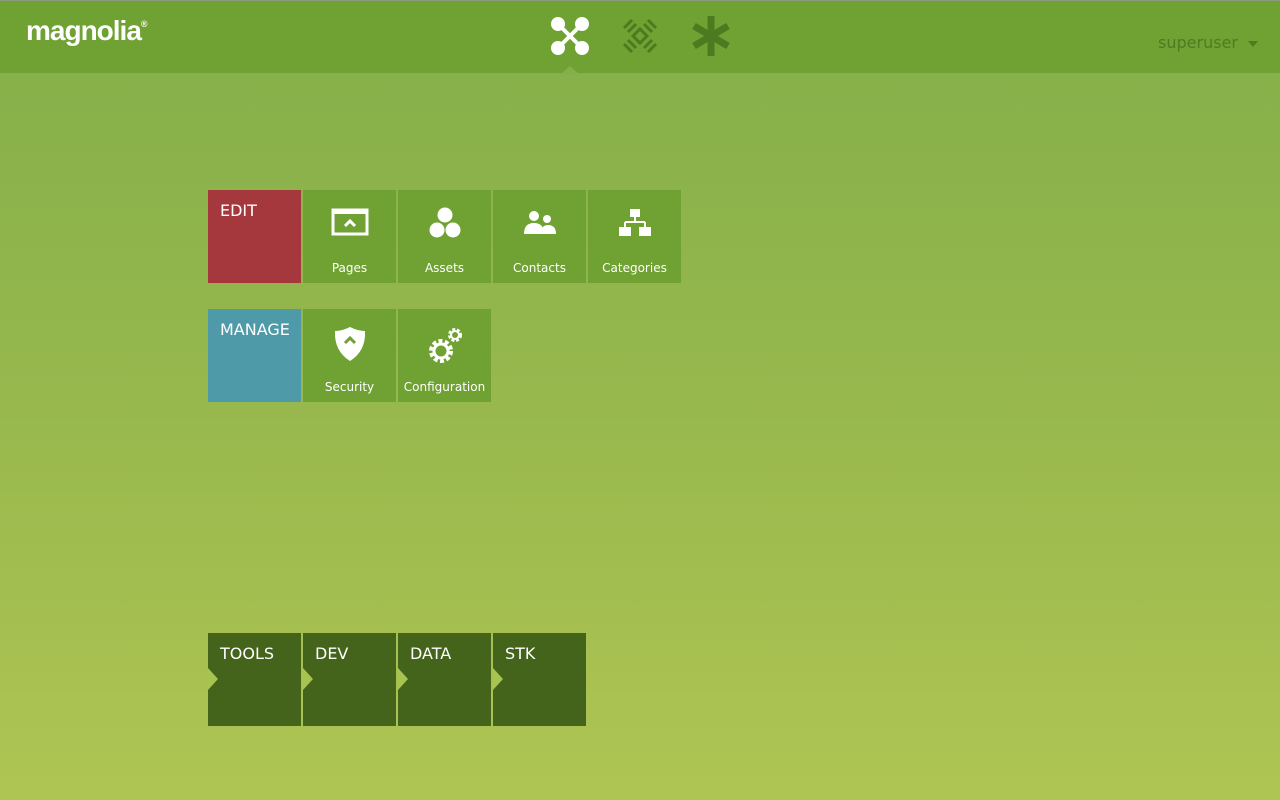  What do you see at coordinates (539, 236) in the screenshot?
I see `app-contacts: Contacts` at bounding box center [539, 236].